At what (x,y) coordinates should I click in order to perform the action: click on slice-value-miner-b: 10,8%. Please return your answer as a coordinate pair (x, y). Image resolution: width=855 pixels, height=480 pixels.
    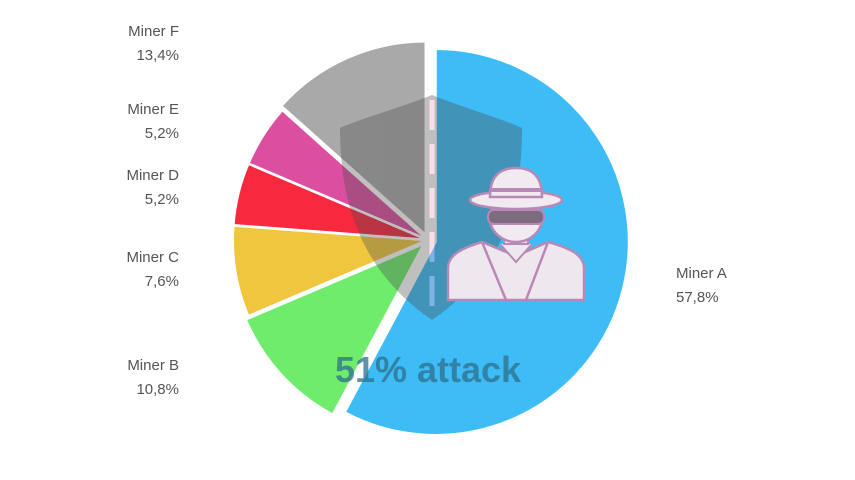
    Looking at the image, I should click on (157, 389).